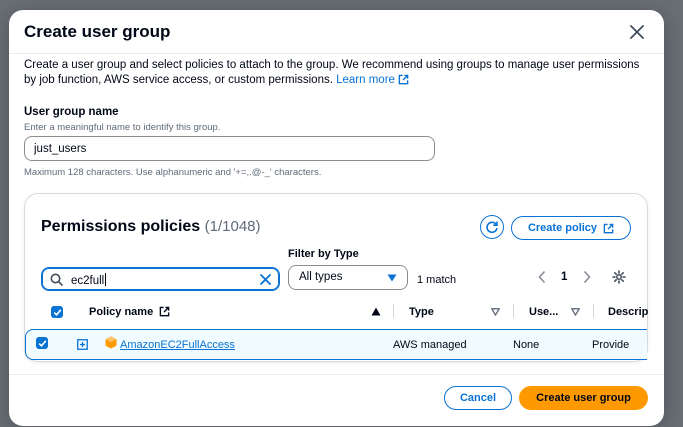 This screenshot has height=427, width=683. What do you see at coordinates (587, 277) in the screenshot?
I see `next-page-icon` at bounding box center [587, 277].